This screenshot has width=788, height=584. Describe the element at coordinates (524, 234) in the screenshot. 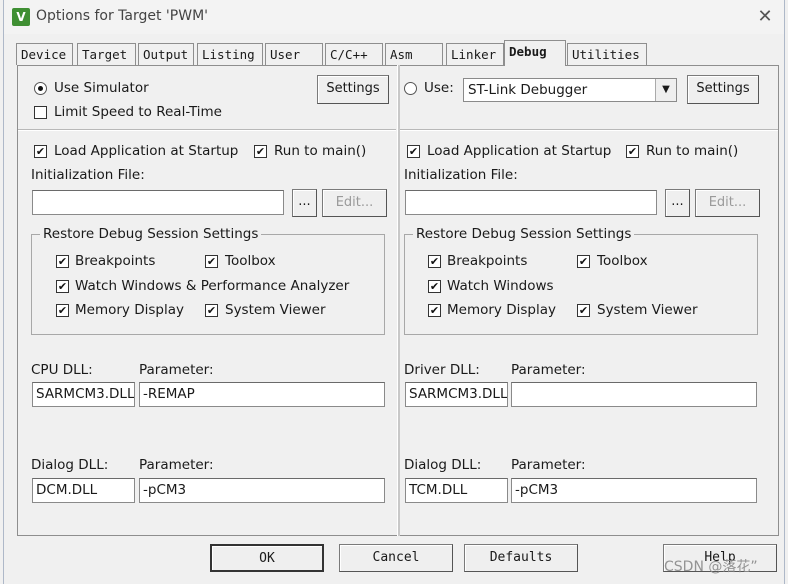

I see `right-restore-title: Restore Debug Session Settings` at that location.